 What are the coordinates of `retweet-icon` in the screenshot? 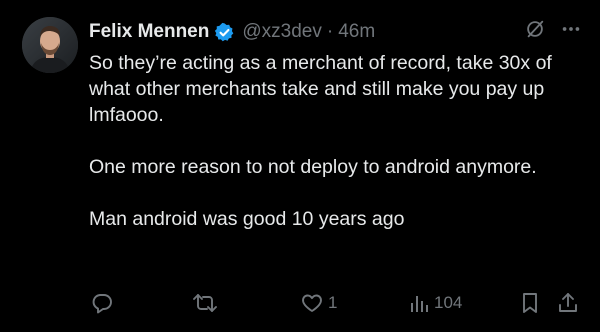 It's located at (205, 303).